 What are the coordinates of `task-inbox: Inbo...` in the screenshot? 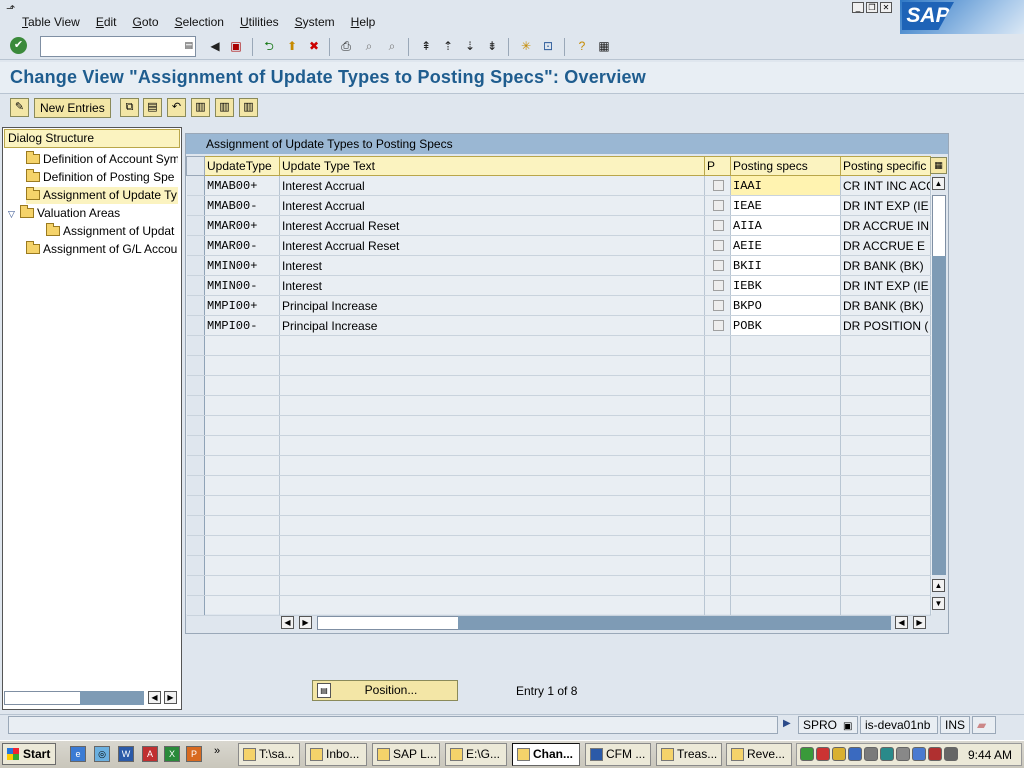 It's located at (336, 754).